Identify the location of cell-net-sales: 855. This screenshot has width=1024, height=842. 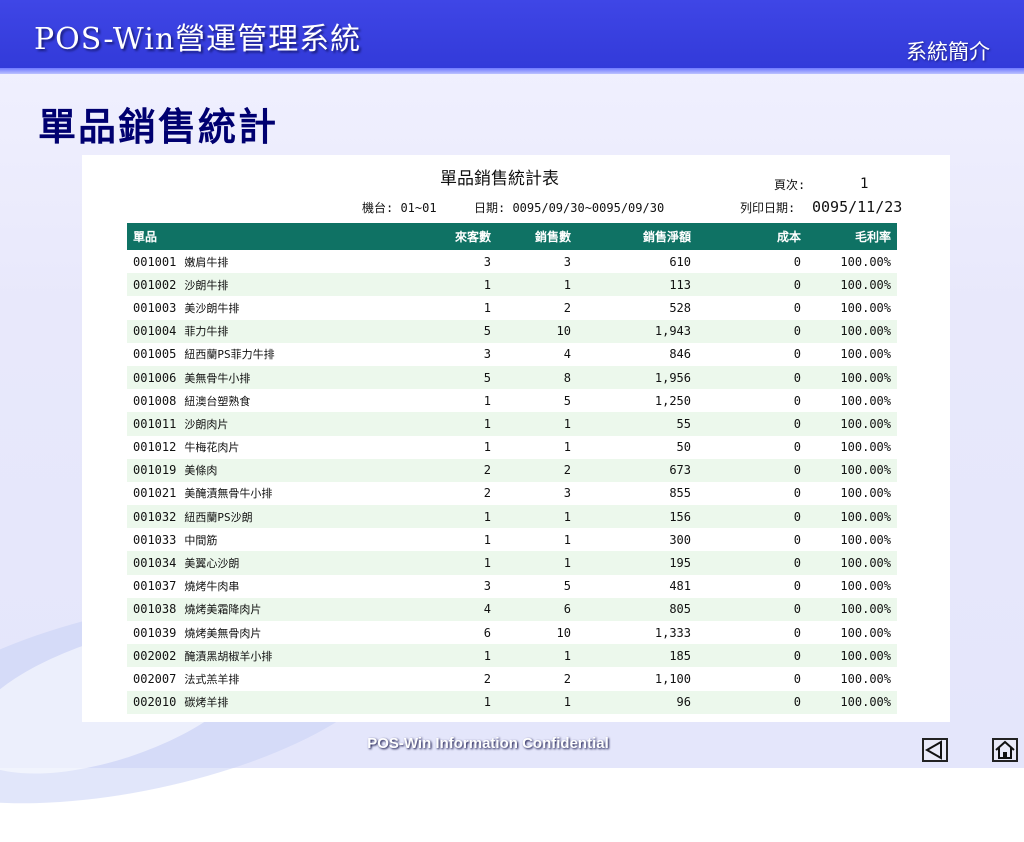
(680, 493).